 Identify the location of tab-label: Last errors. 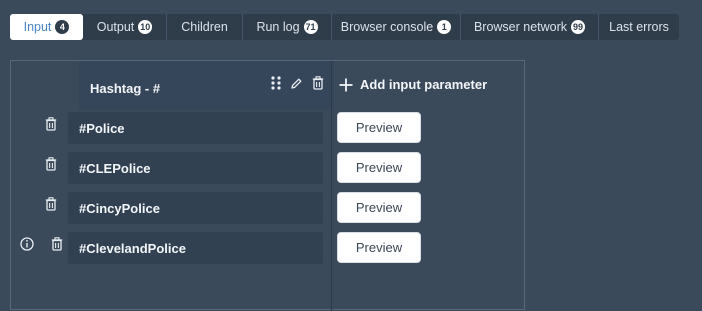
(639, 27).